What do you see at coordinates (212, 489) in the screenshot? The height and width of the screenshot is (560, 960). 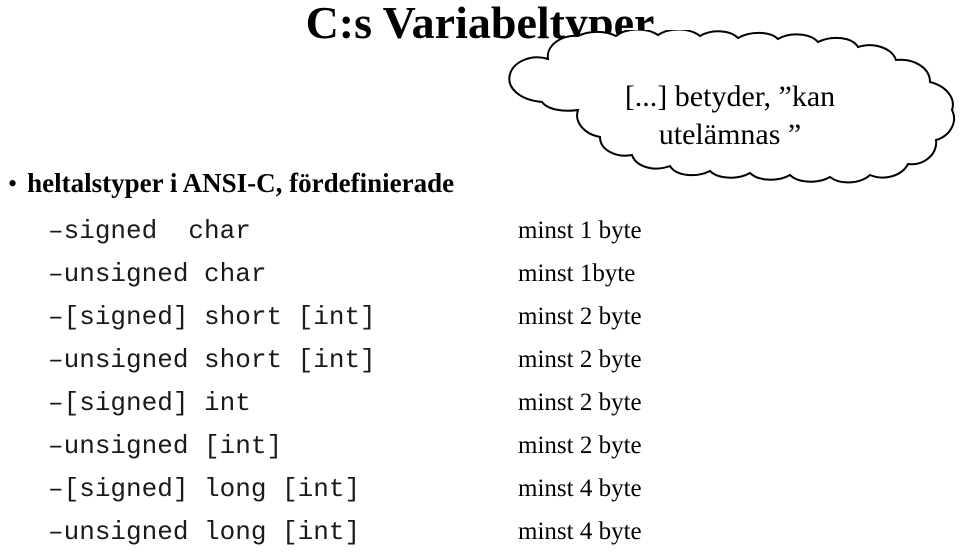 I see `type-decl-text: [signed] long [int]` at bounding box center [212, 489].